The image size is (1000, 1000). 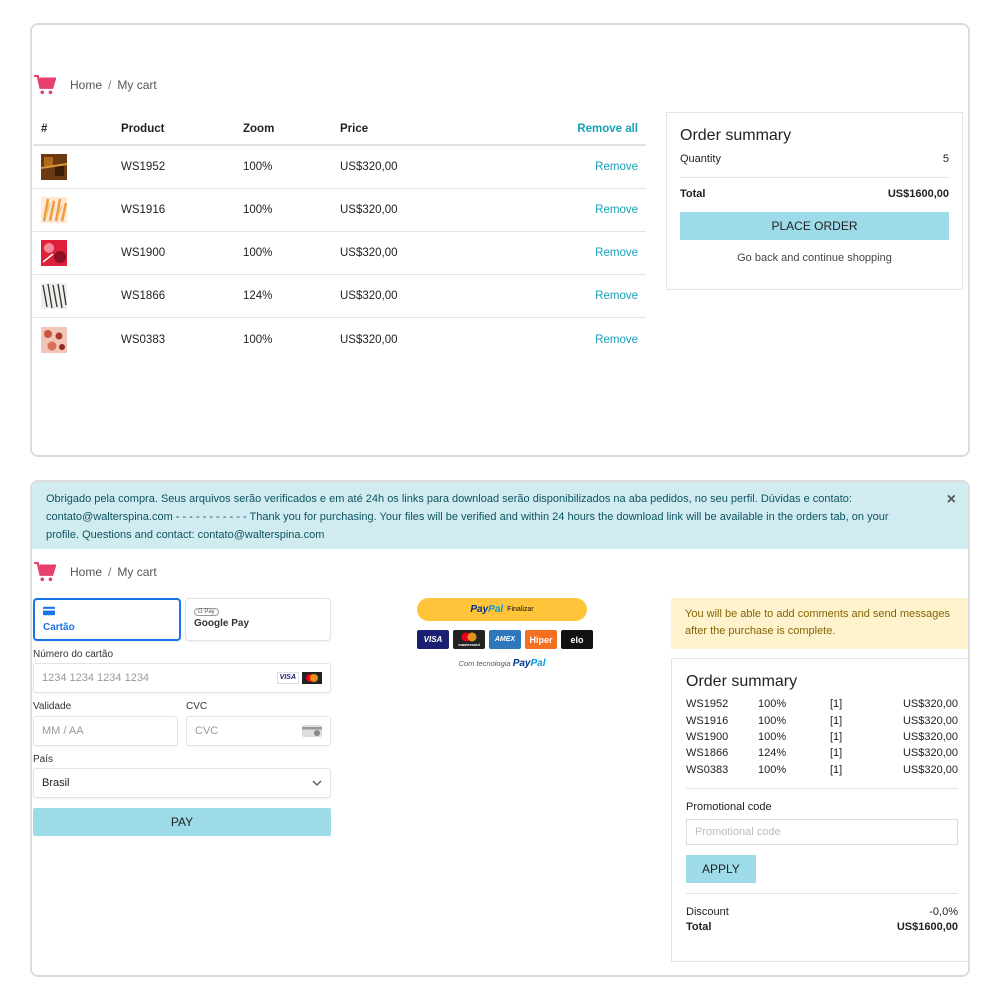 I want to click on table-row: WS1916 100% US$320,00 Remove, so click(x=339, y=210).